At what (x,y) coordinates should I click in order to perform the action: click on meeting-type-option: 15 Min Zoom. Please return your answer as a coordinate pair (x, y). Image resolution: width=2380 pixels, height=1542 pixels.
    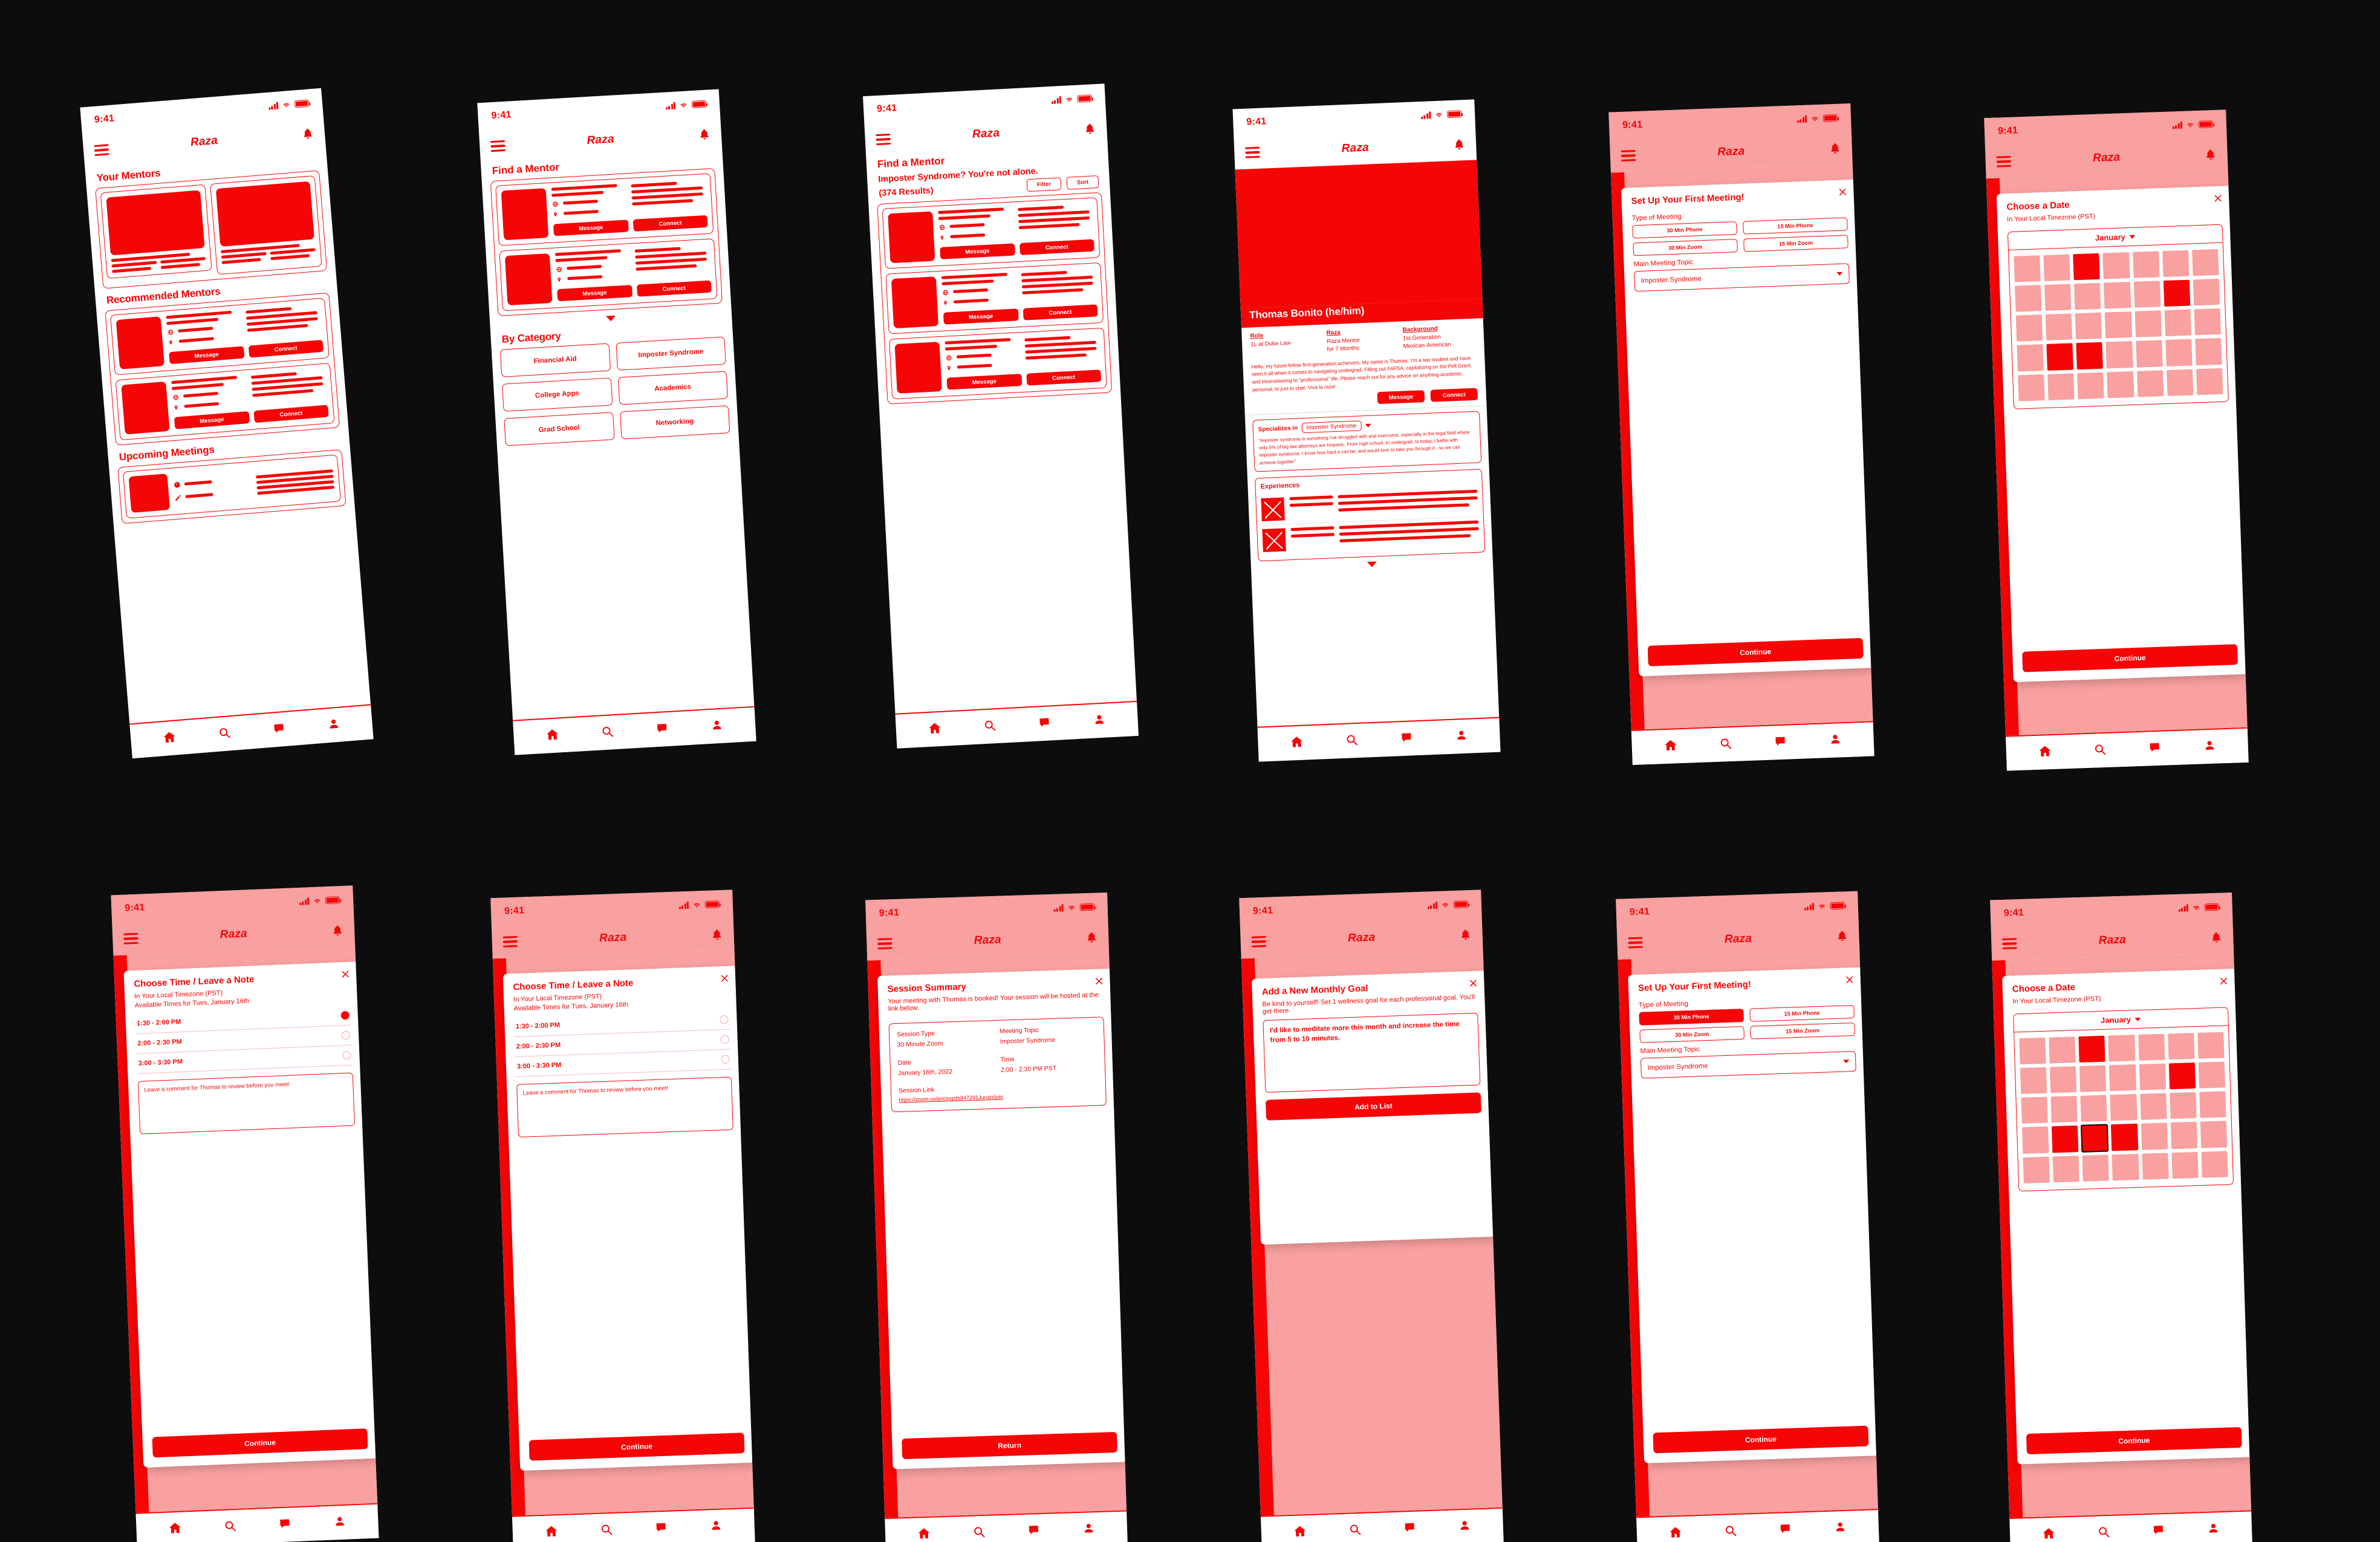
    Looking at the image, I should click on (1802, 1030).